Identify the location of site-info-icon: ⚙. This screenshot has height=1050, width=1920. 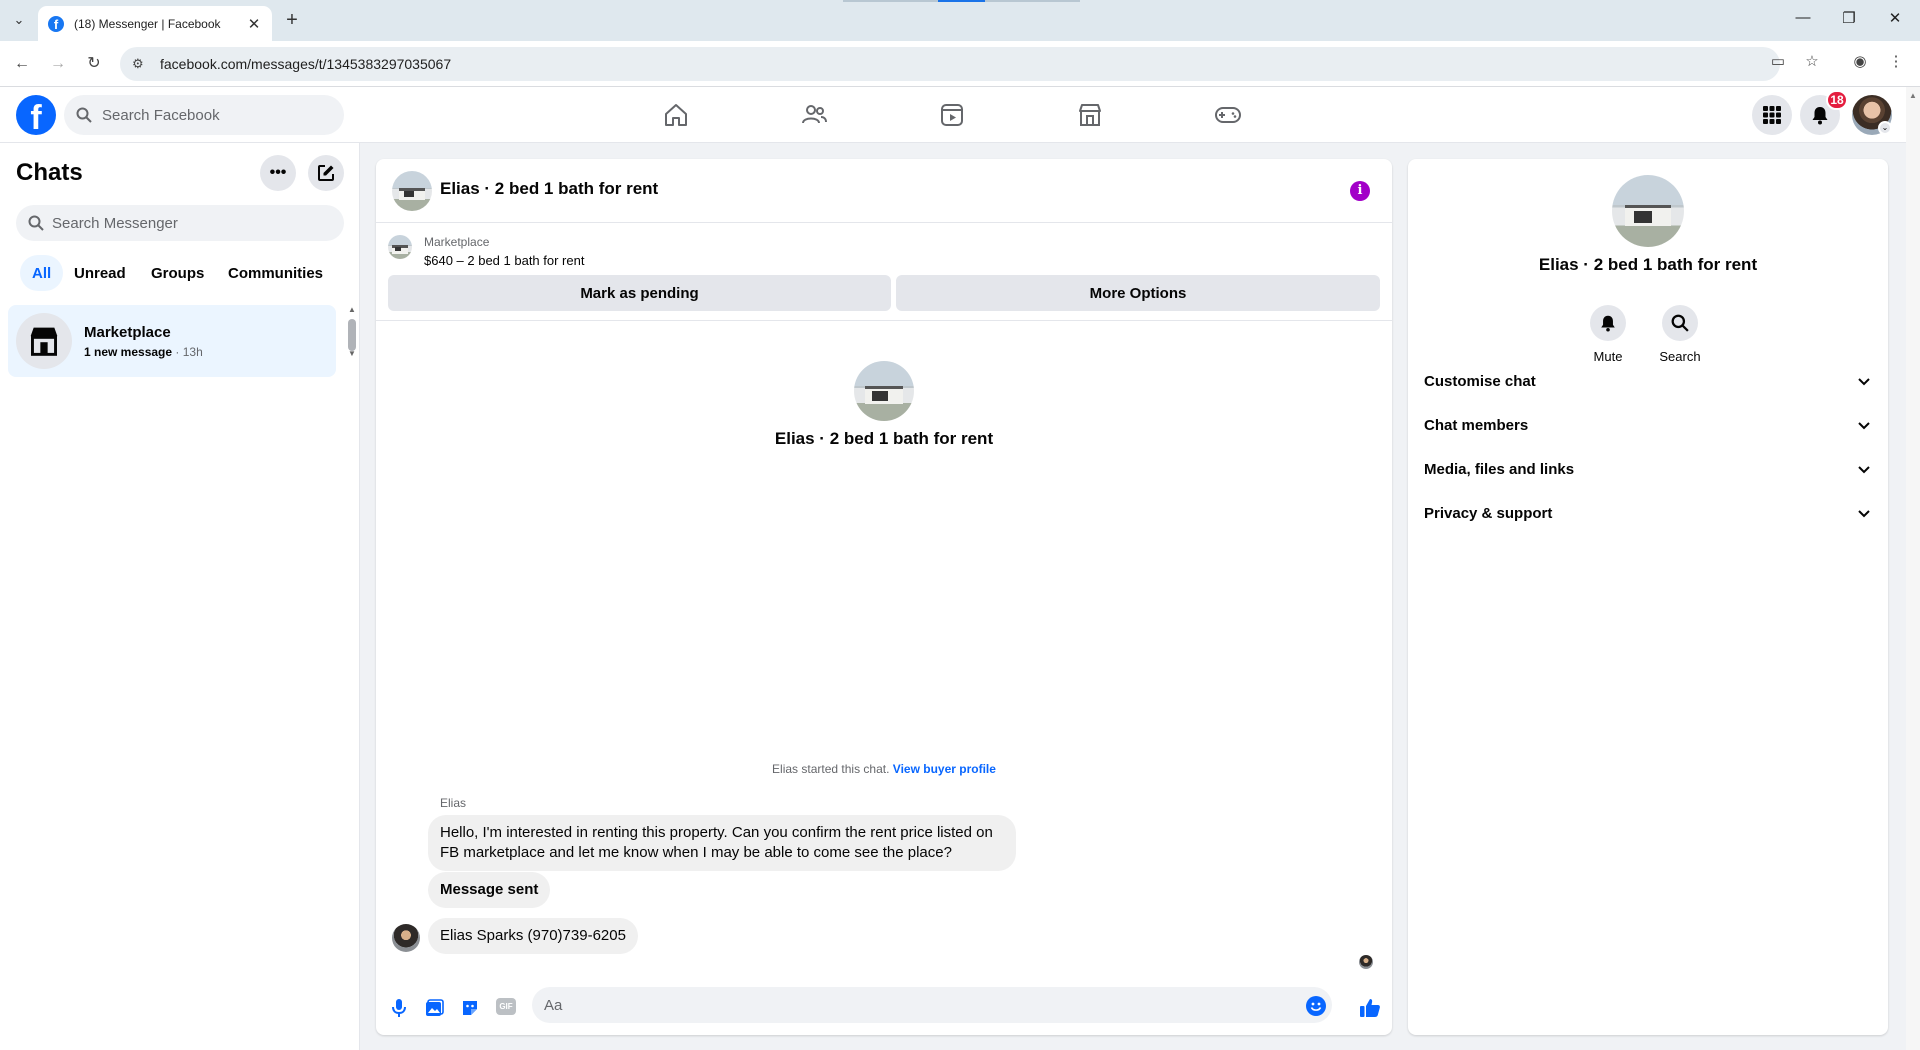
(140, 64).